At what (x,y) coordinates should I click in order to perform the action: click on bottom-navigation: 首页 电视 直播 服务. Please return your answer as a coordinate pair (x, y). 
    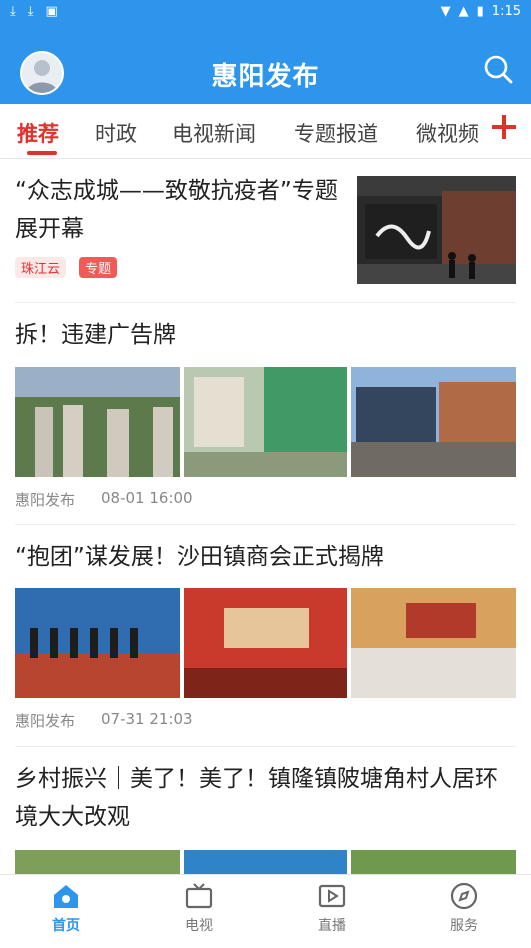
    Looking at the image, I should click on (265, 911).